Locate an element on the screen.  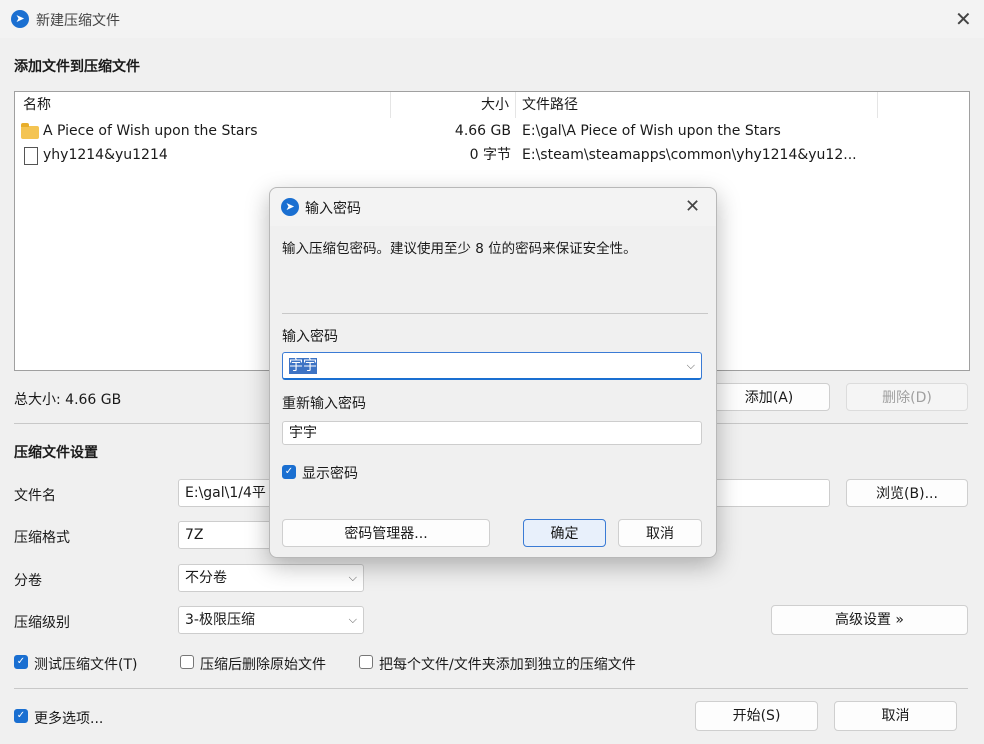
level-select: 3-极限压缩 ⌵ is located at coordinates (271, 620).